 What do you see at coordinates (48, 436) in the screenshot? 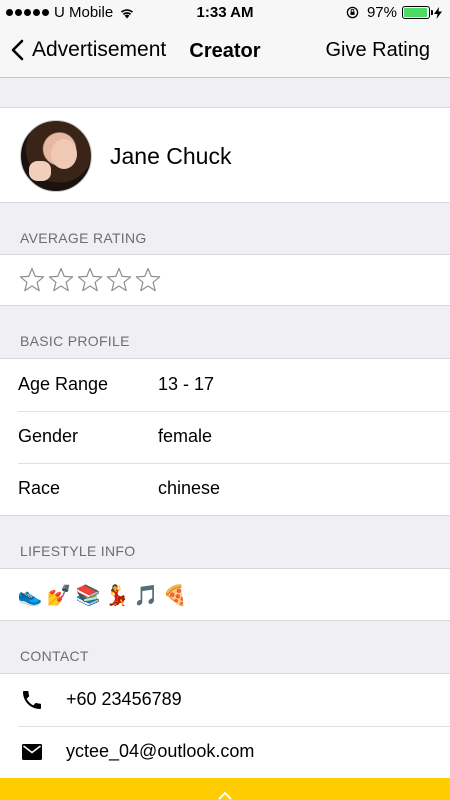
I see `gender-label: Gender` at bounding box center [48, 436].